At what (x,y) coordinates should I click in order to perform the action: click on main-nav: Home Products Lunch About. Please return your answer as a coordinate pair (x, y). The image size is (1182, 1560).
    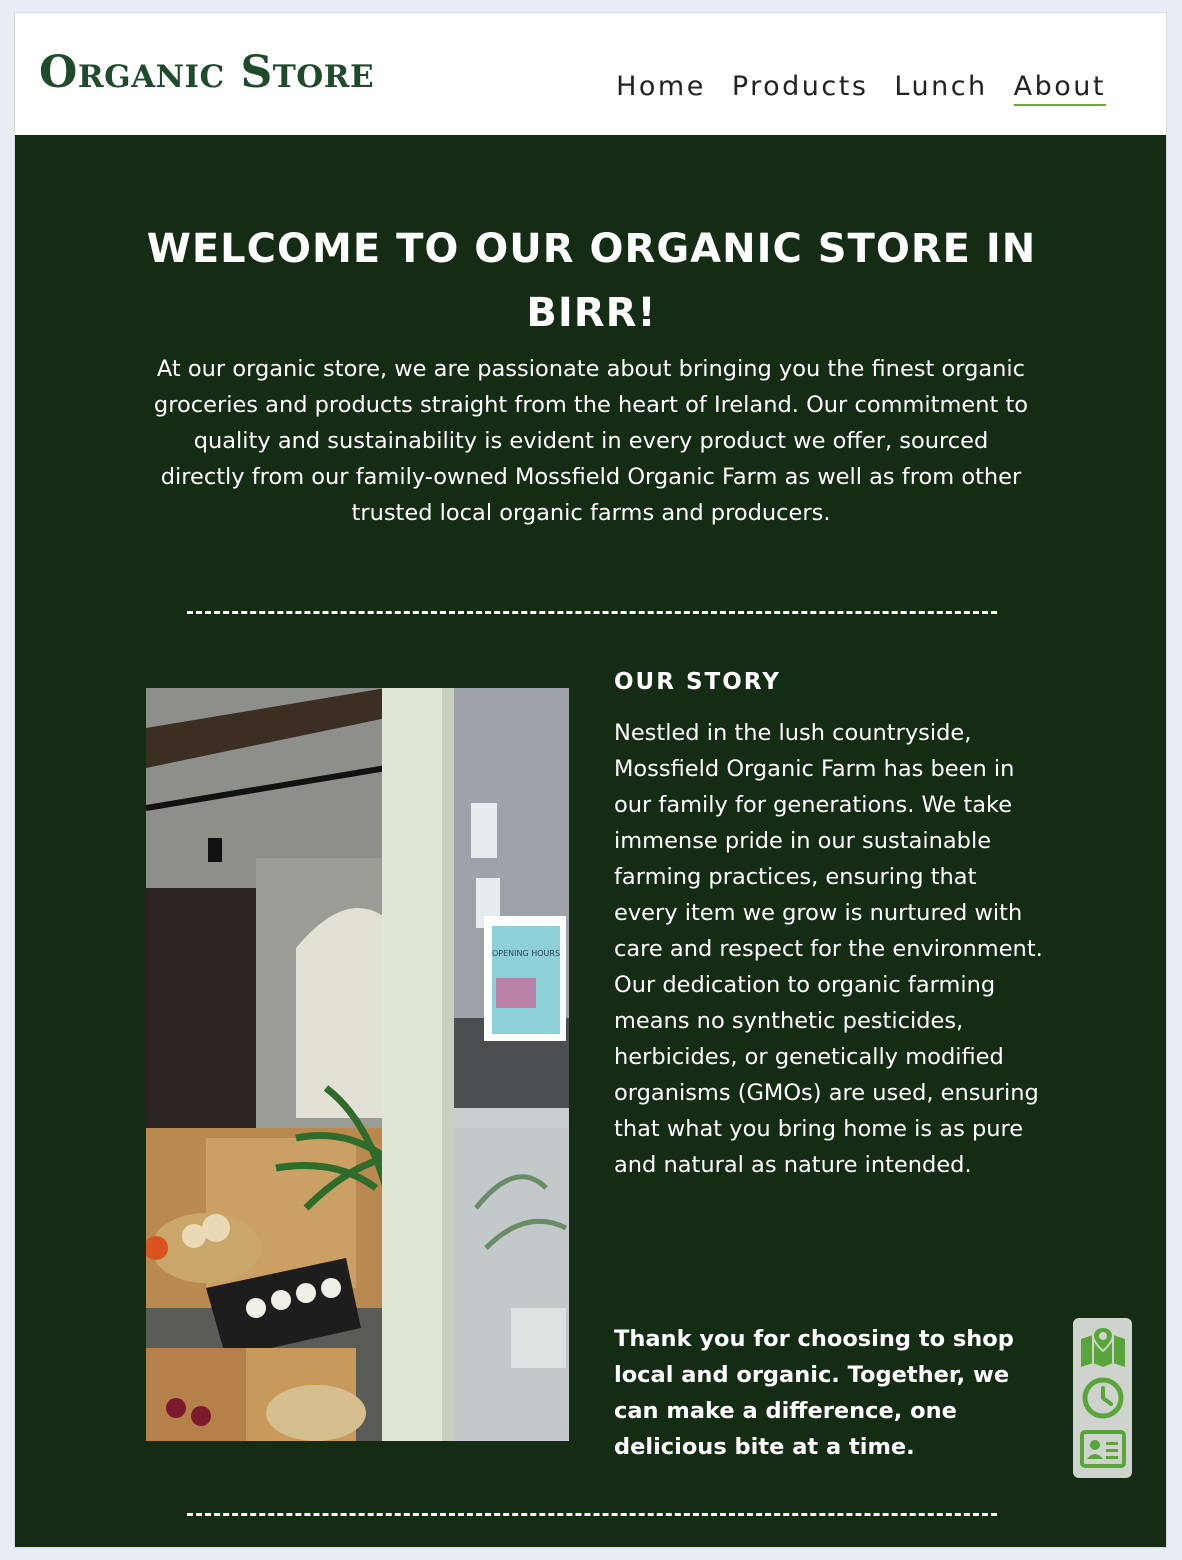
    Looking at the image, I should click on (861, 88).